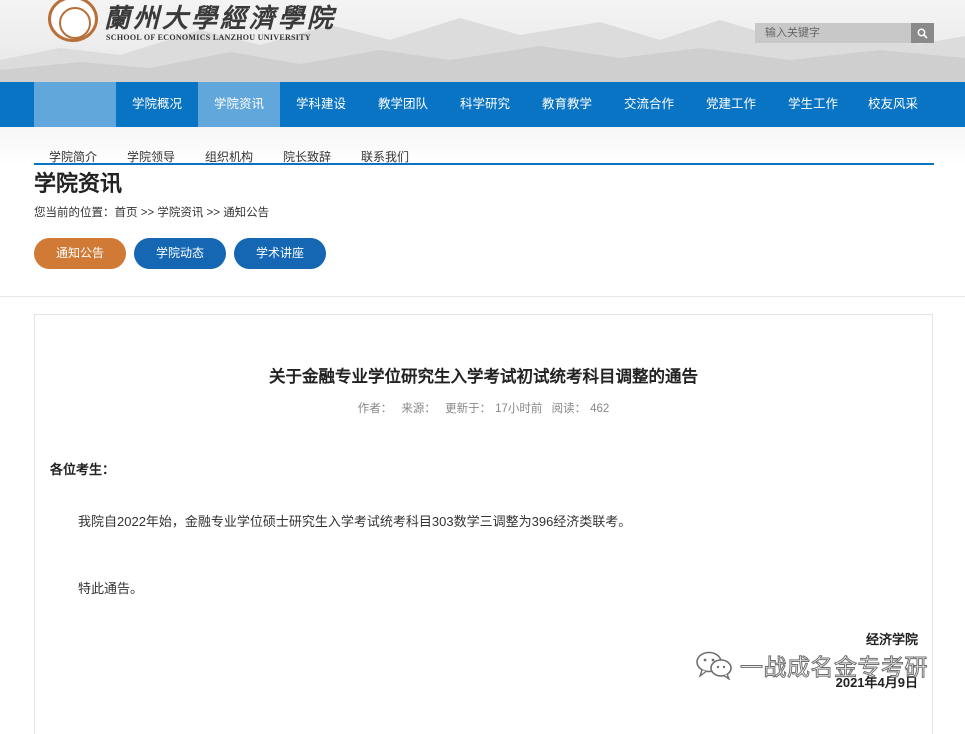 This screenshot has height=734, width=965. What do you see at coordinates (375, 409) in the screenshot?
I see `meta-author-label: 作者：` at bounding box center [375, 409].